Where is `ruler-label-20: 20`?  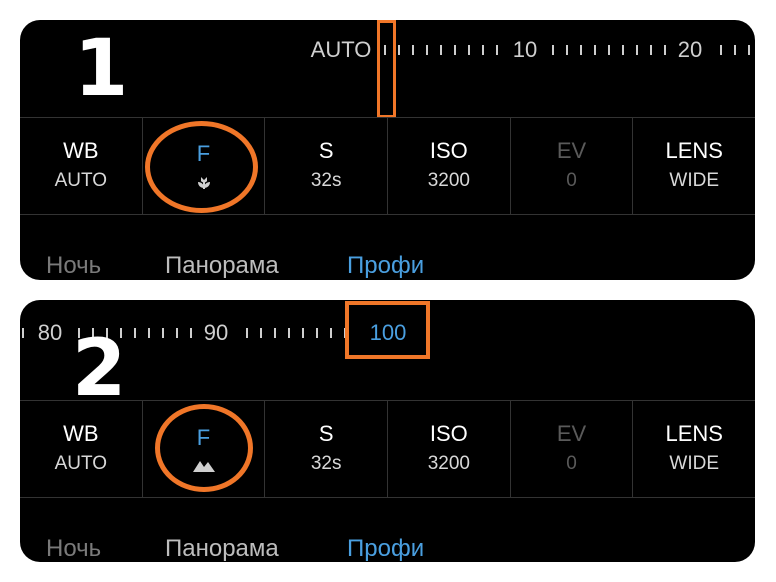
ruler-label-20: 20 is located at coordinates (690, 50).